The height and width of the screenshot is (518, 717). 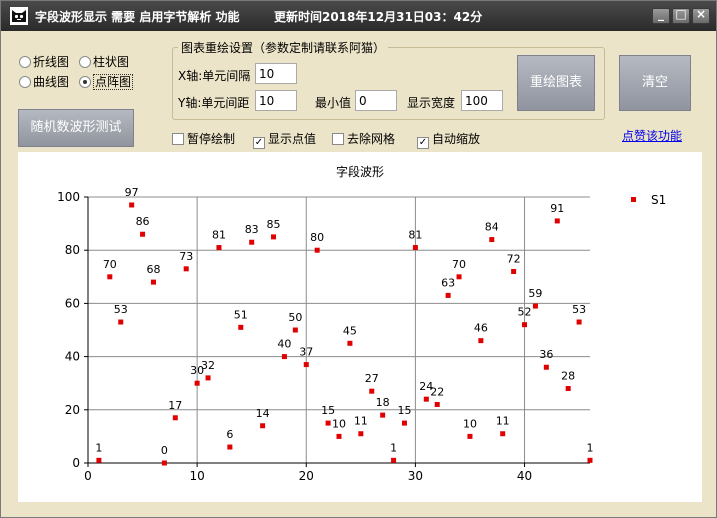 What do you see at coordinates (203, 138) in the screenshot?
I see `checkbox-pause-drawing: 暂停绘制` at bounding box center [203, 138].